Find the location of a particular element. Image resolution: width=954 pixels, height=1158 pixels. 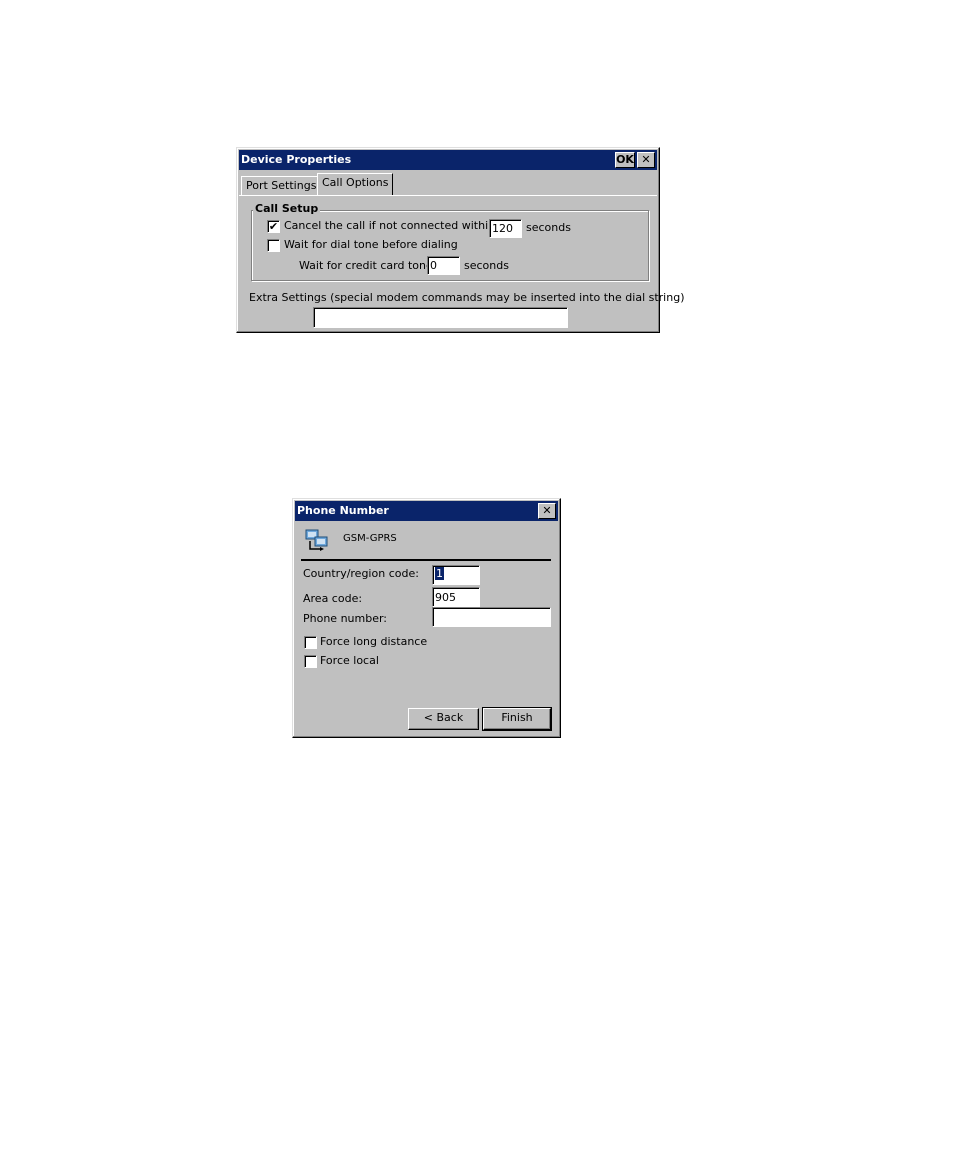

area-code-input is located at coordinates (456, 597).